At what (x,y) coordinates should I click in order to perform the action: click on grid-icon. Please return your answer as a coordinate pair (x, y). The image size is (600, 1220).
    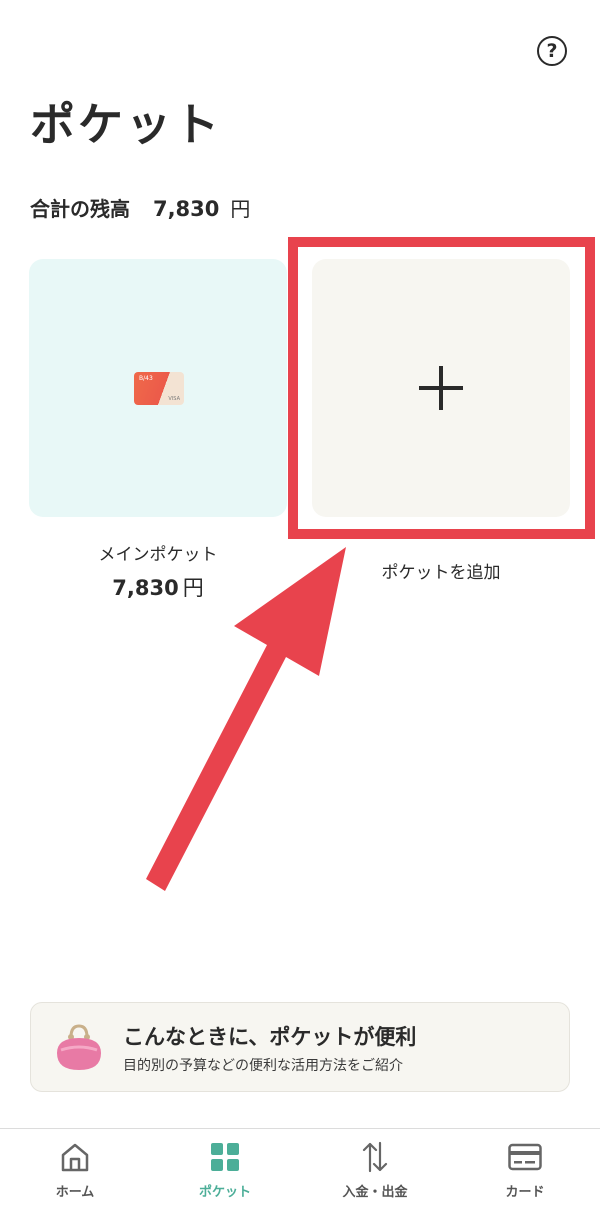
    Looking at the image, I should click on (225, 1157).